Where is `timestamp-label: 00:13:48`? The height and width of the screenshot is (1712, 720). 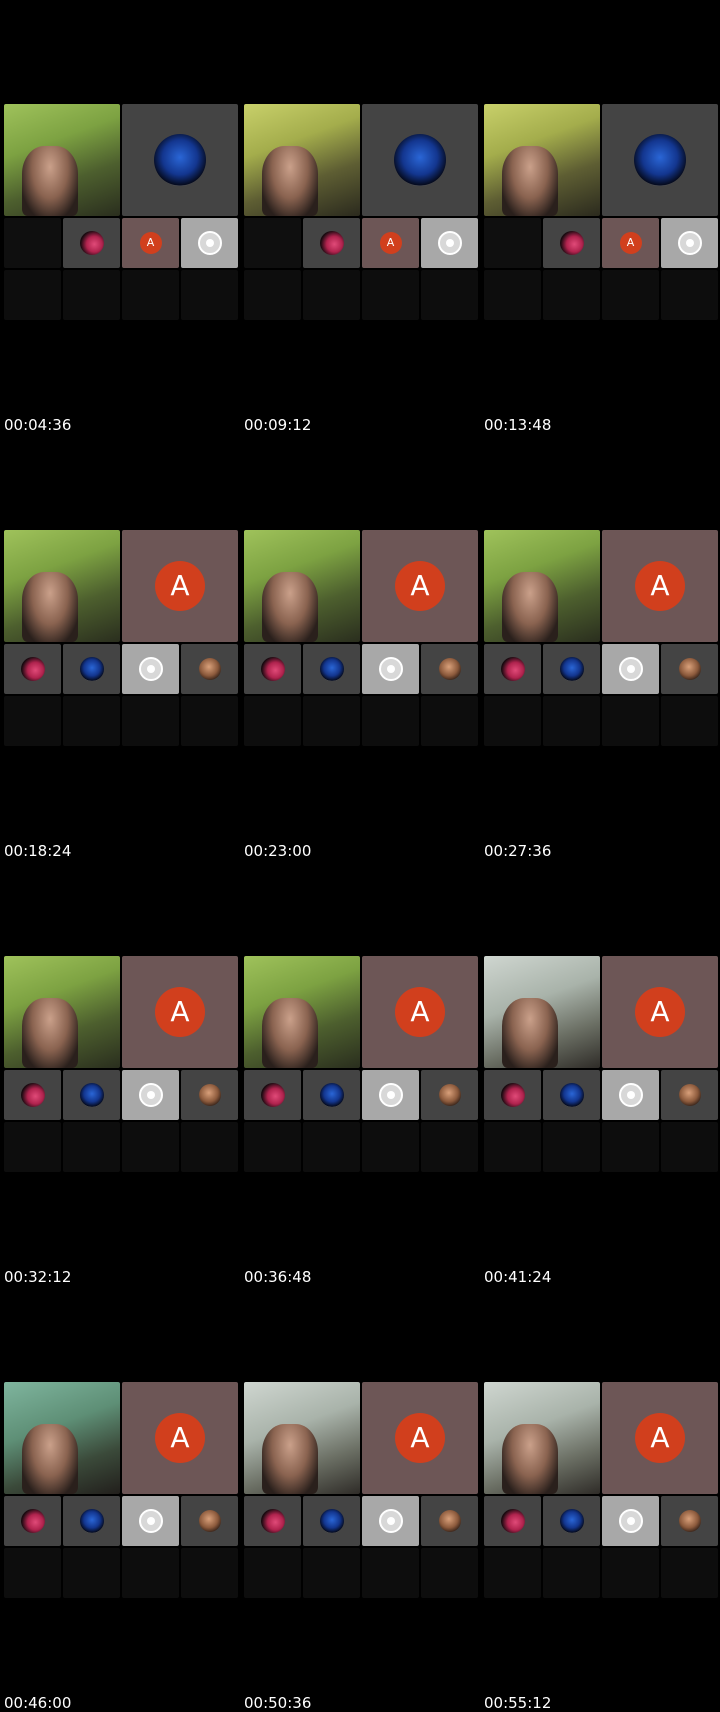 timestamp-label: 00:13:48 is located at coordinates (518, 425).